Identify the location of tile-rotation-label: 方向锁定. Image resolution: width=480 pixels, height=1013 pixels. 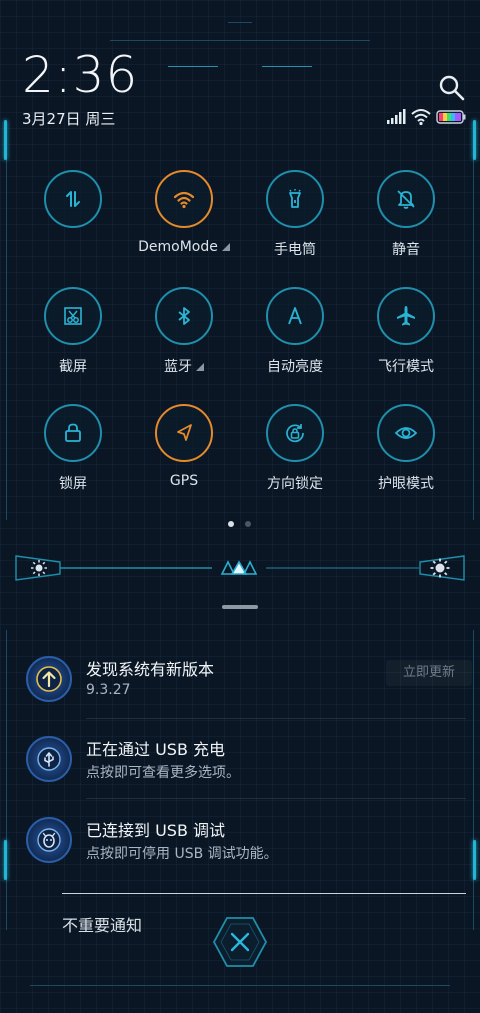
(295, 483).